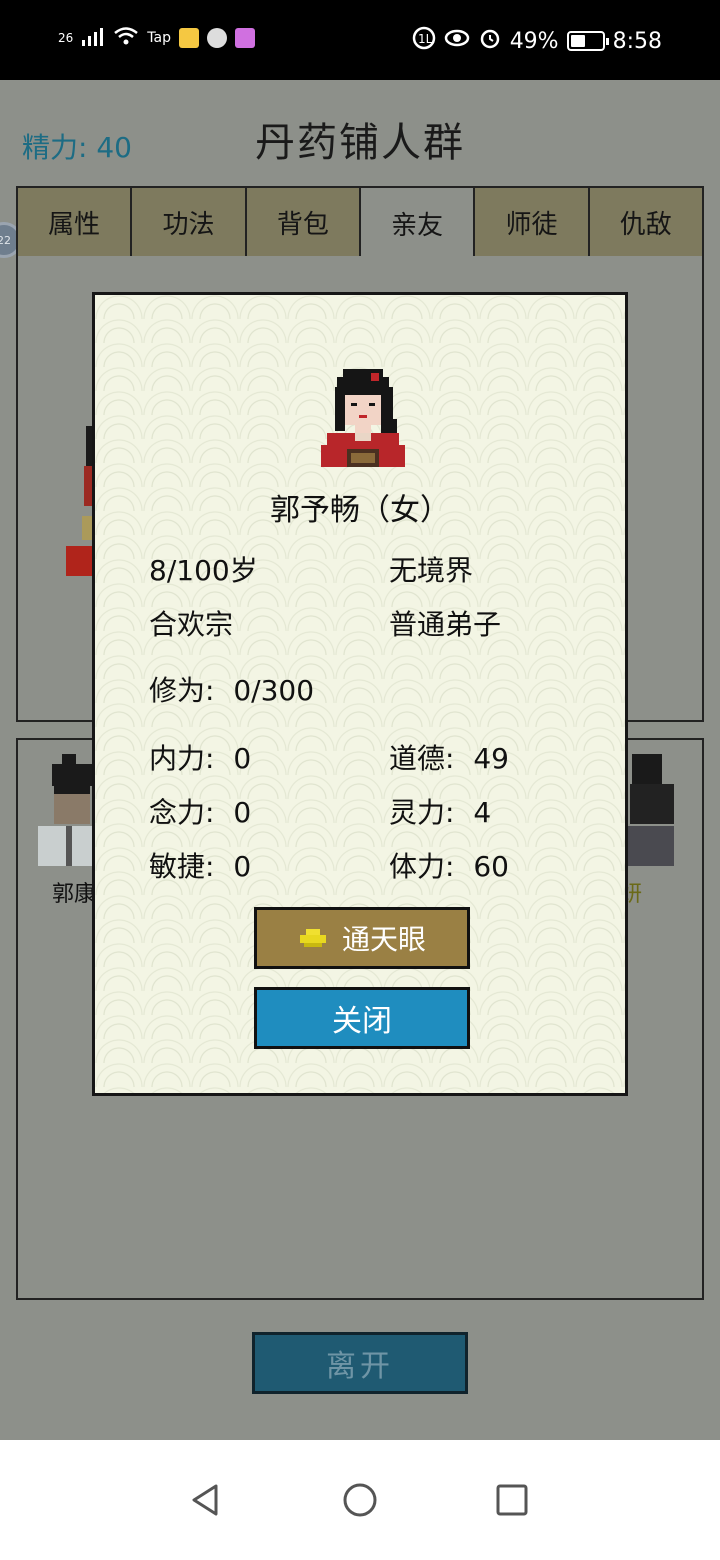  I want to click on stat-mind-power: 念力: 0, so click(200, 811).